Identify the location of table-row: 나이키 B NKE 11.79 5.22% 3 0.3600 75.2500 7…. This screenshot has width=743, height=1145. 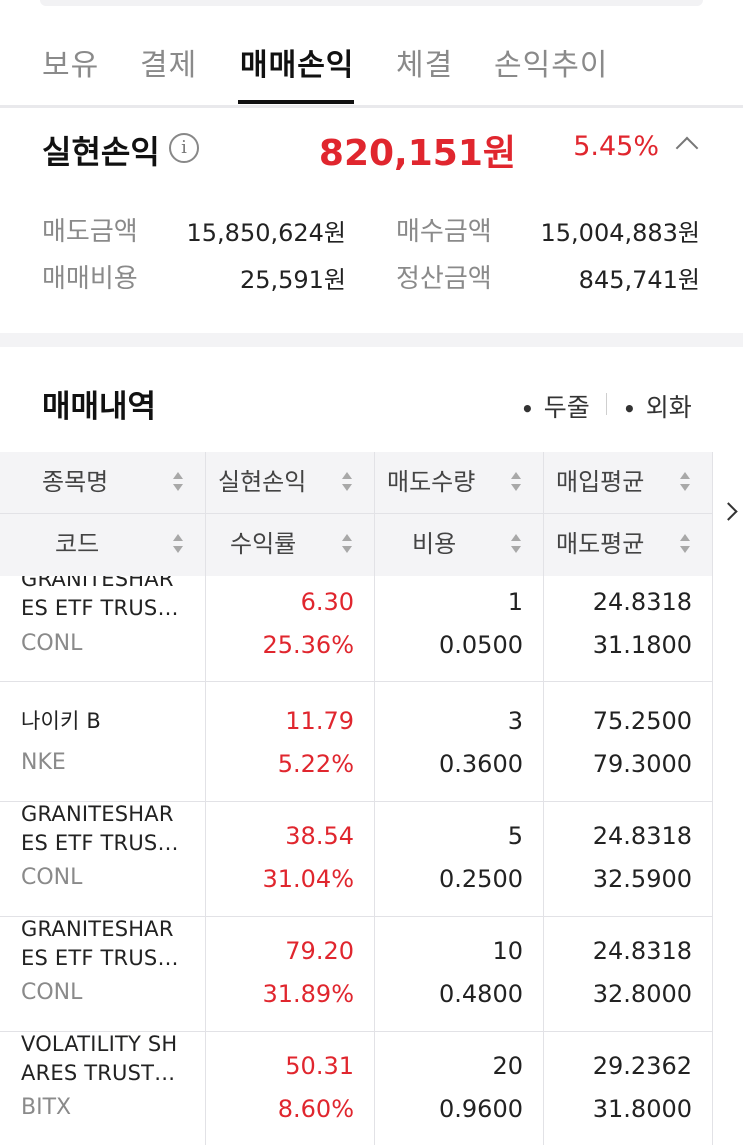
(356, 744).